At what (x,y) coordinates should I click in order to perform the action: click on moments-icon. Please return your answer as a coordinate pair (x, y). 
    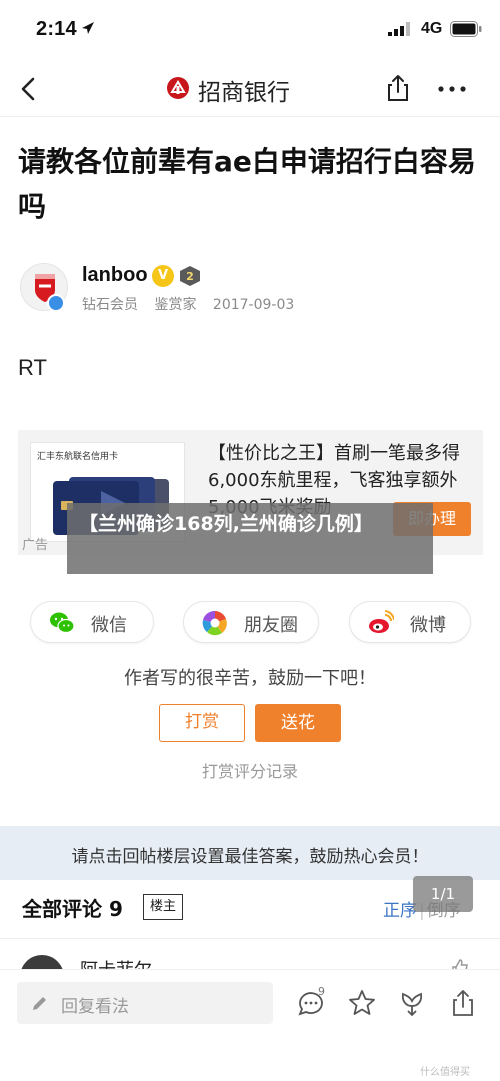
    Looking at the image, I should click on (214, 623).